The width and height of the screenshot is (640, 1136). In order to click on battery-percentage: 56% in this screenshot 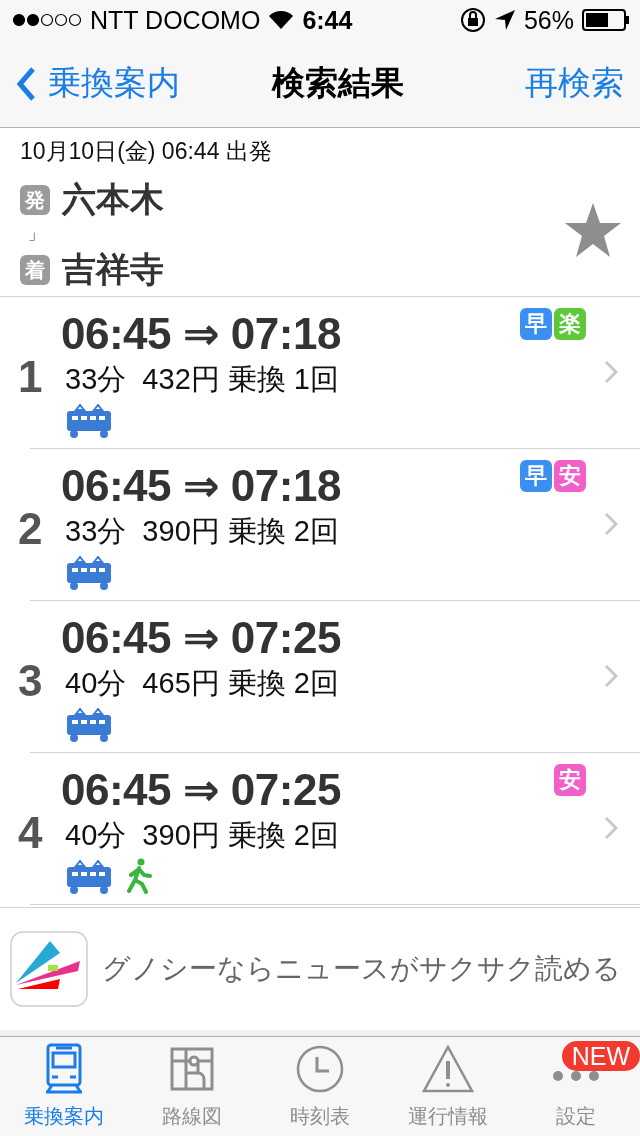, I will do `click(548, 20)`.